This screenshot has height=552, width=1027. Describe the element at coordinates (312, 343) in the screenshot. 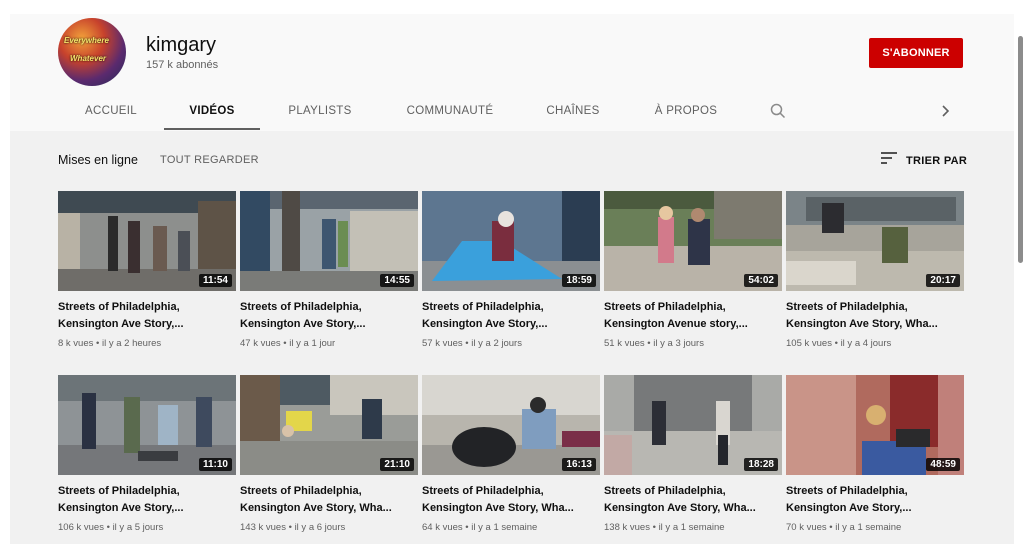

I see `video-age: il y a 1 jour` at that location.